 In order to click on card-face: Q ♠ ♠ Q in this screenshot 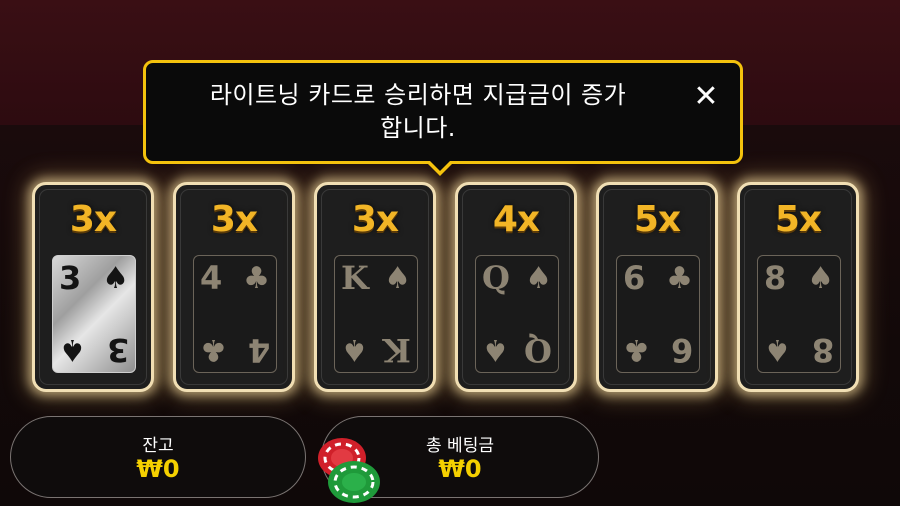, I will do `click(517, 314)`.